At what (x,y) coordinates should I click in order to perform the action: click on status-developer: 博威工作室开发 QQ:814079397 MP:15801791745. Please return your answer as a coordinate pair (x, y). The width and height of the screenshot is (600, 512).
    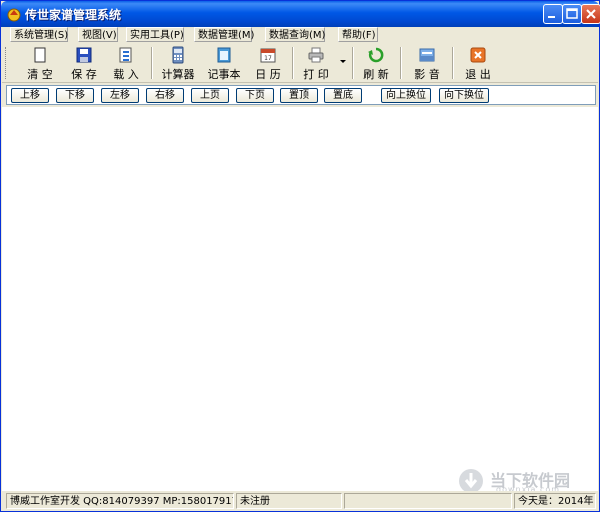
    Looking at the image, I should click on (120, 501).